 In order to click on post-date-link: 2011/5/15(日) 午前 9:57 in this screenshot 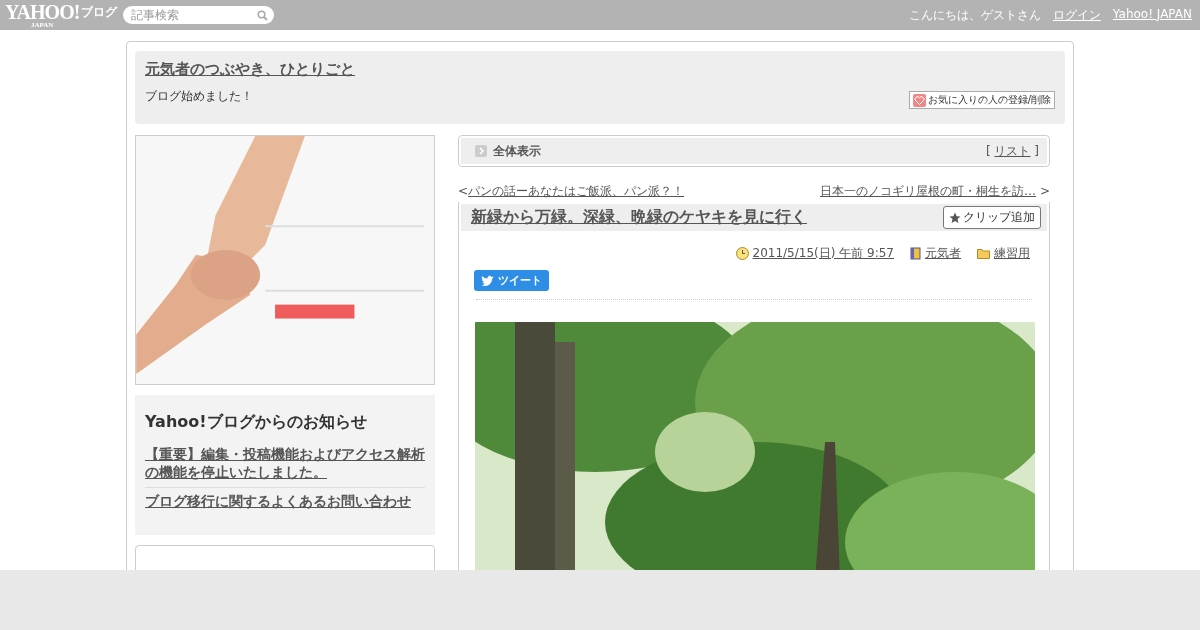, I will do `click(823, 253)`.